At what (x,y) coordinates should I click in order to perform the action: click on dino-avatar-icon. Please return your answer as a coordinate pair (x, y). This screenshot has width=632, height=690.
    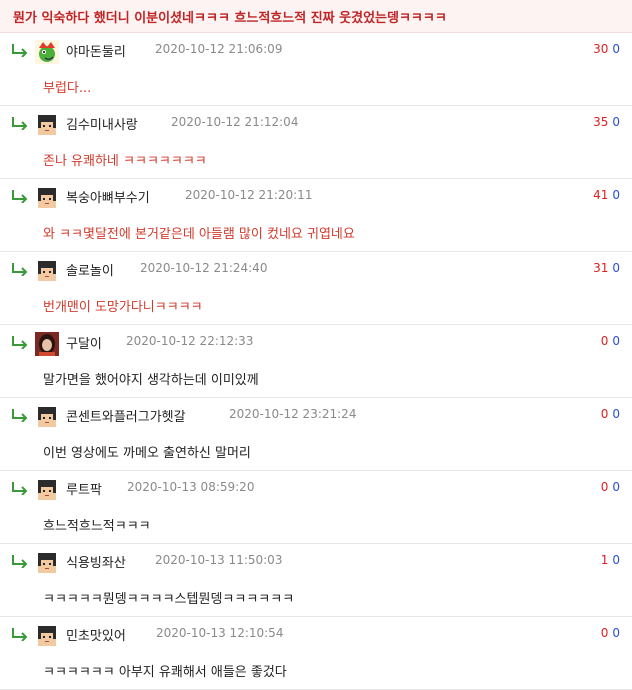
    Looking at the image, I should click on (47, 52).